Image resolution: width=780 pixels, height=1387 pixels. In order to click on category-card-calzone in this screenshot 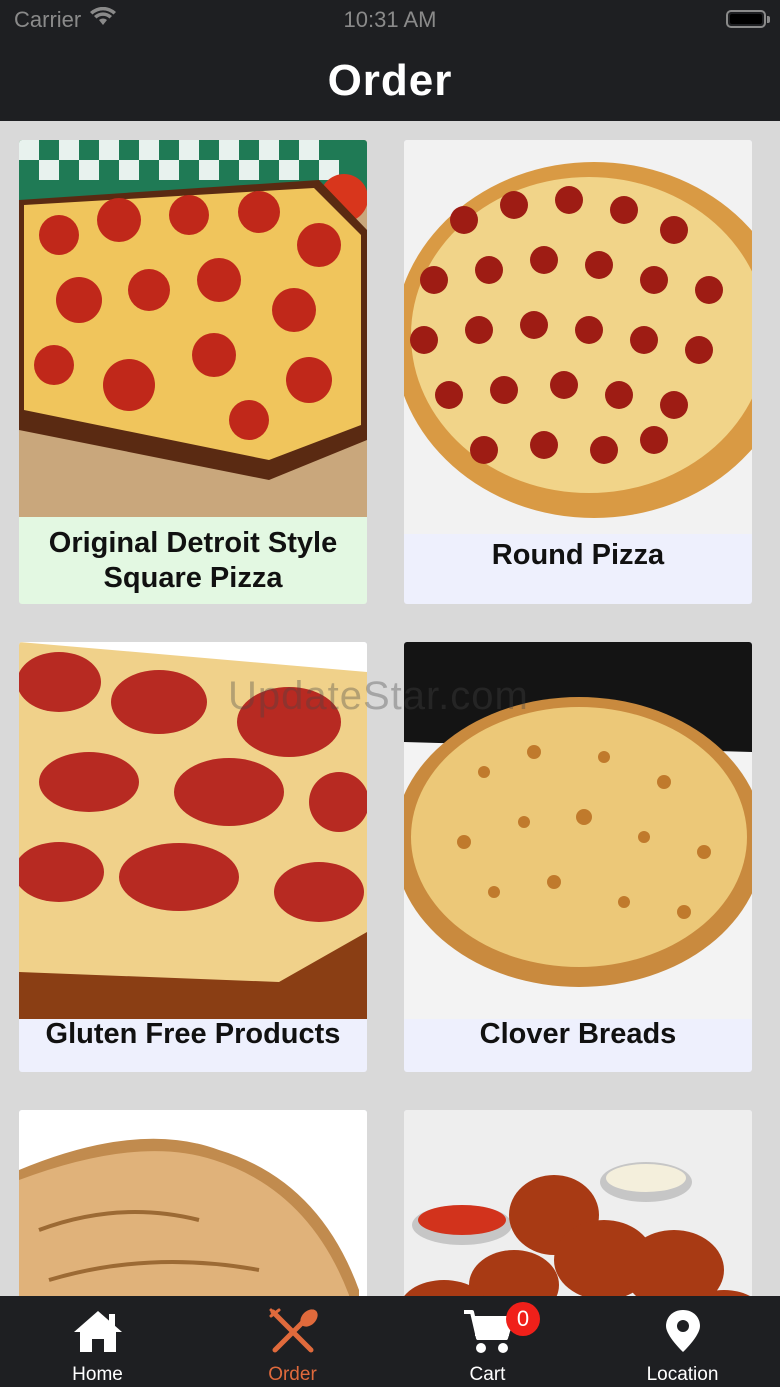, I will do `click(193, 1203)`.